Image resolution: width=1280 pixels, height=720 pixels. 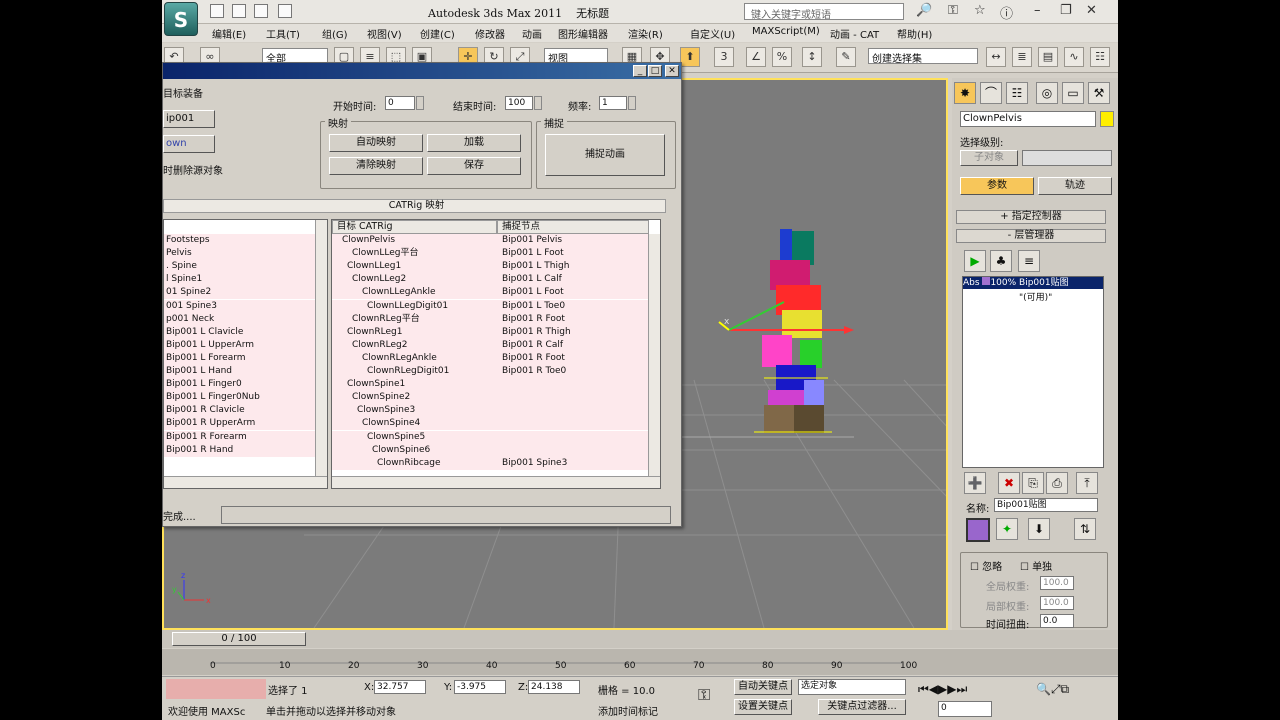 I want to click on trajectories-tab: 轨迹, so click(x=1075, y=186).